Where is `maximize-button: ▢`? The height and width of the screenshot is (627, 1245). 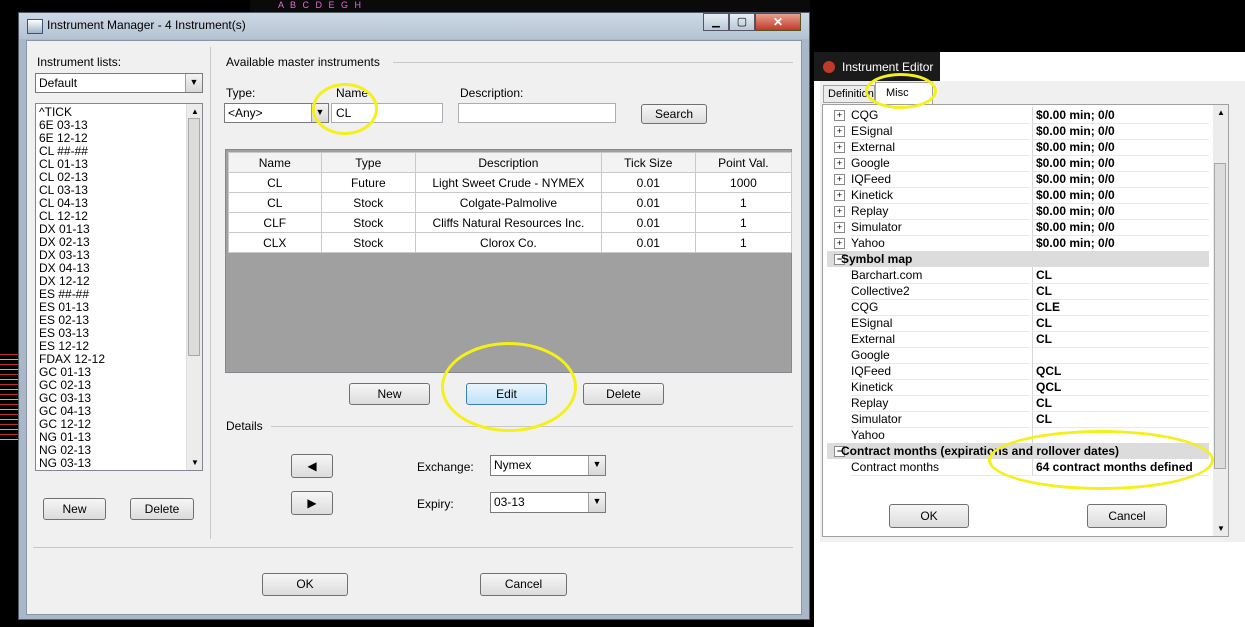
maximize-button: ▢ is located at coordinates (742, 22).